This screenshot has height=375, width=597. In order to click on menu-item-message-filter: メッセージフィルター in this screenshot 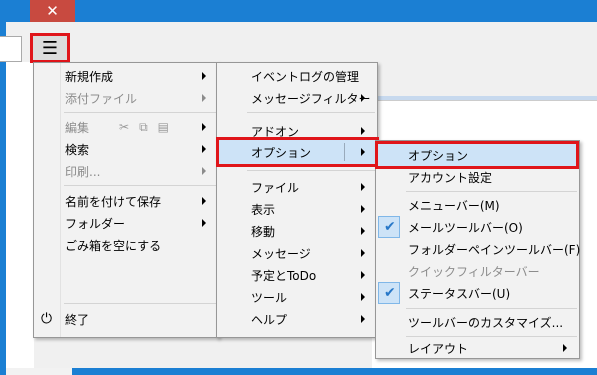, I will do `click(297, 98)`.